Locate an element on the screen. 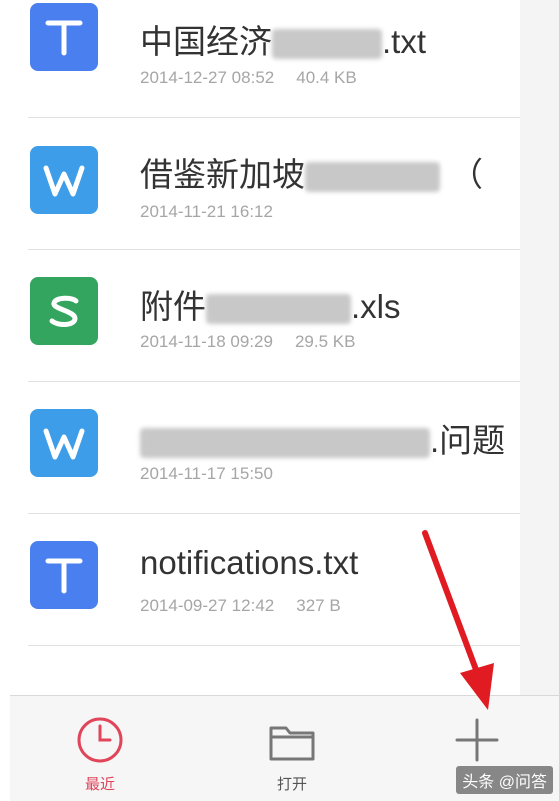 This screenshot has height=801, width=559. file-date: 2014-12-27 08:52 is located at coordinates (207, 77).